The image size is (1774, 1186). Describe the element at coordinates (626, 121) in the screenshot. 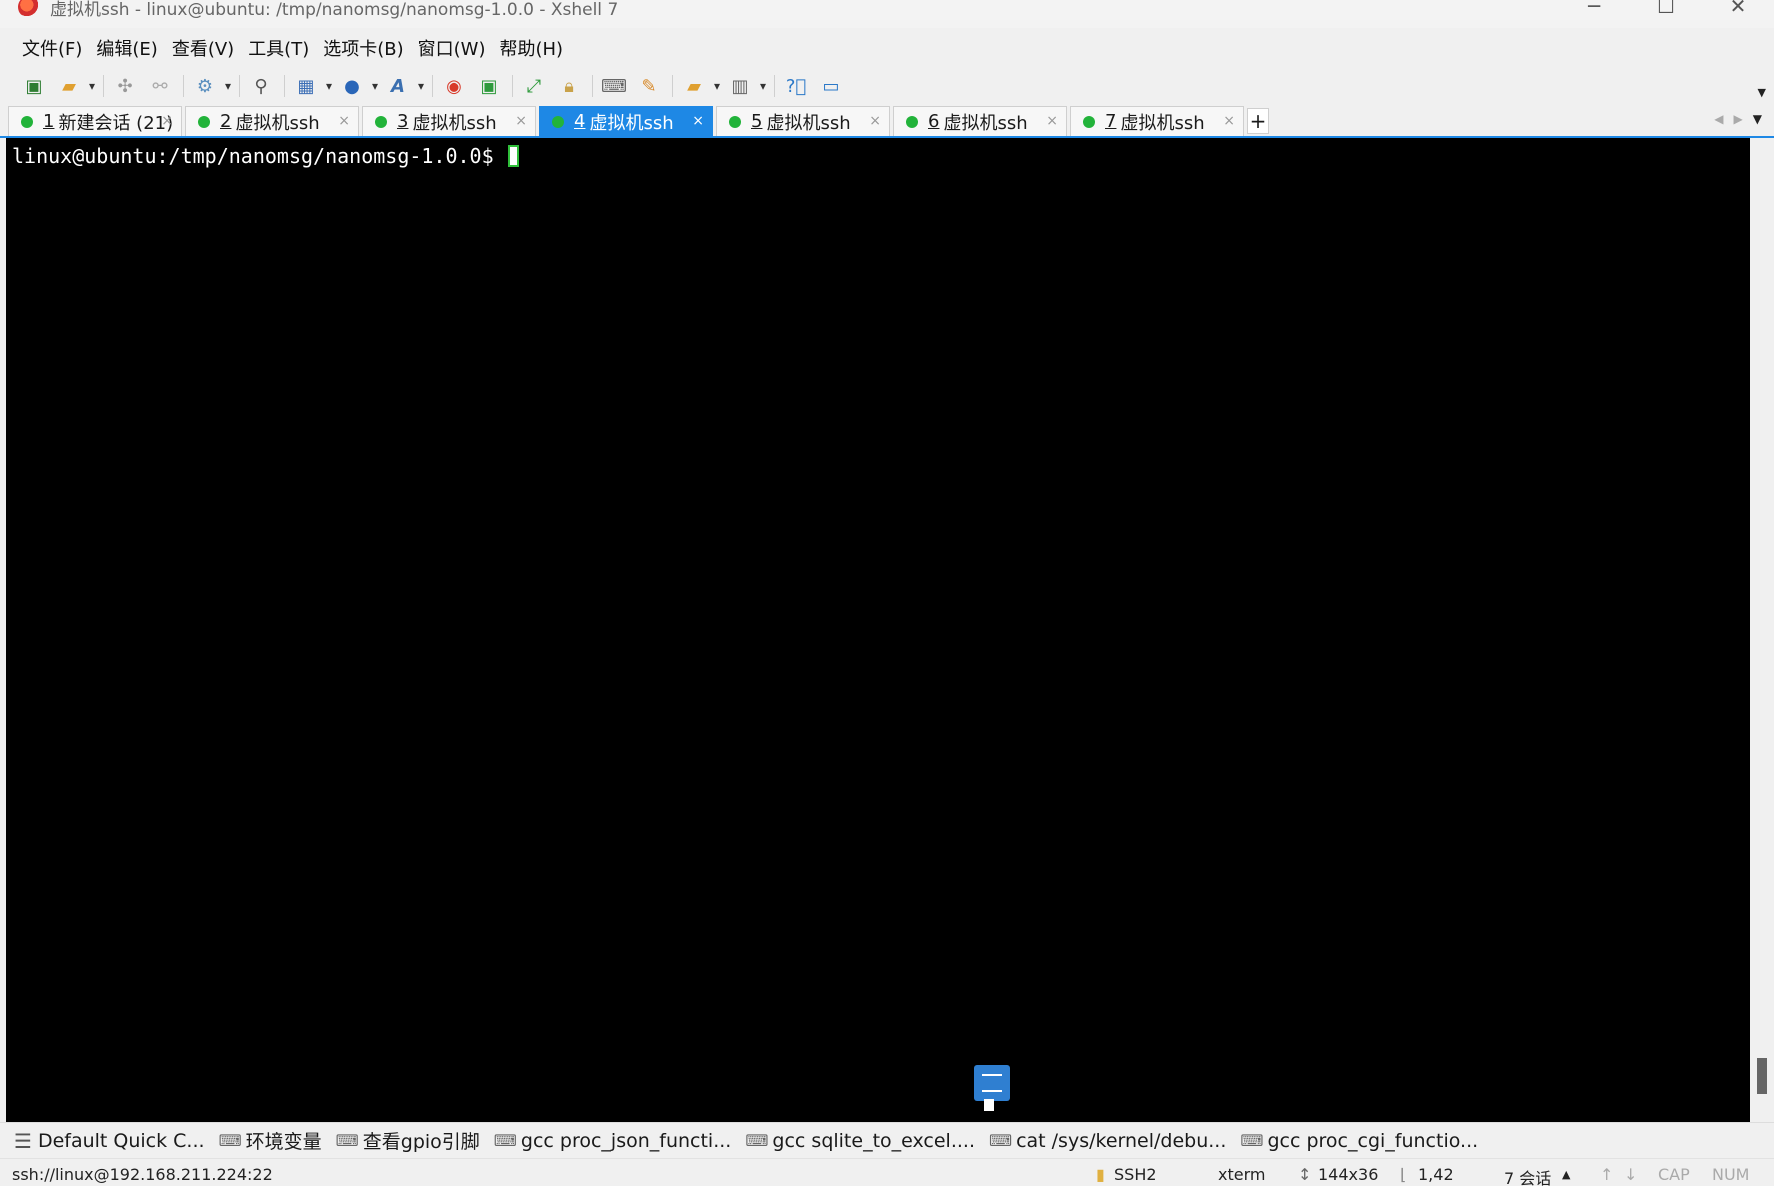

I see `tab-session-4: 4 虚拟机ssh ×` at that location.